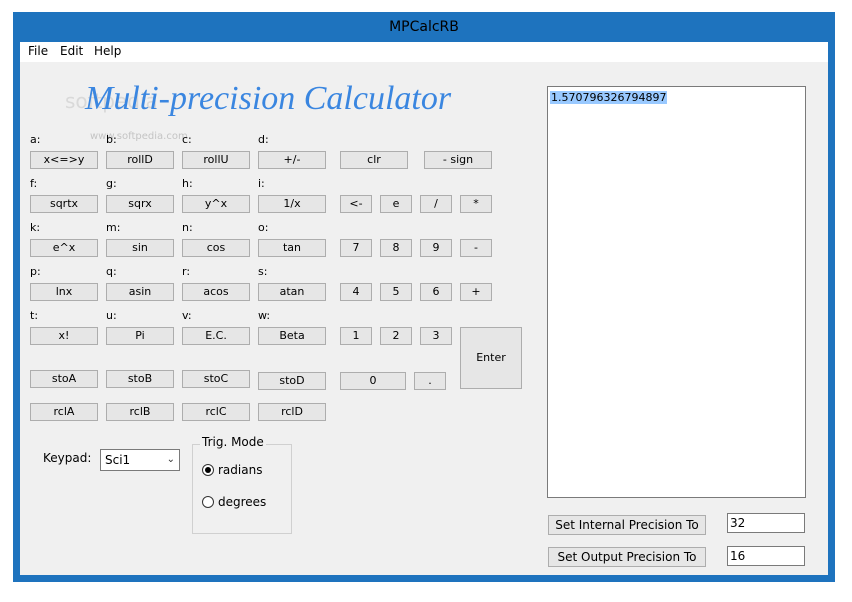  I want to click on watermark-small: www.softpedia.com, so click(139, 136).